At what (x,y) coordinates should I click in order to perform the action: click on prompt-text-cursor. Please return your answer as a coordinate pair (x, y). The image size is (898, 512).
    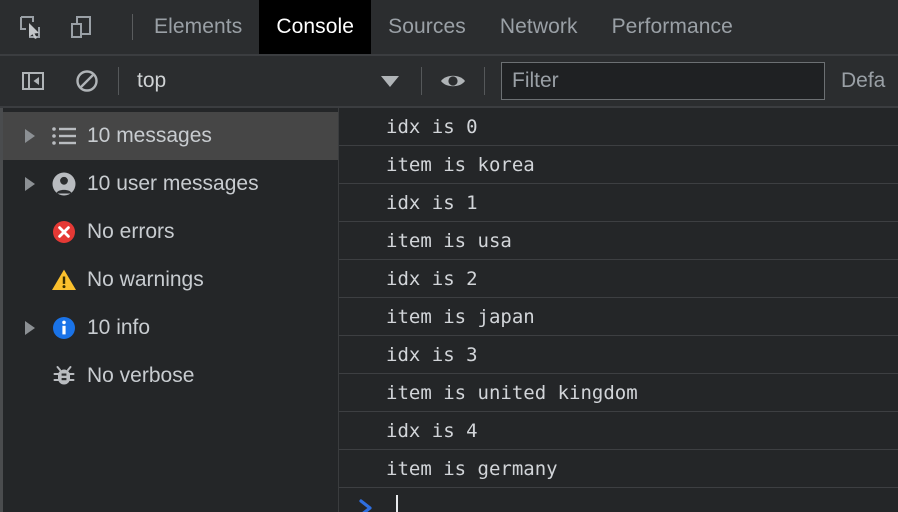
    Looking at the image, I should click on (397, 503).